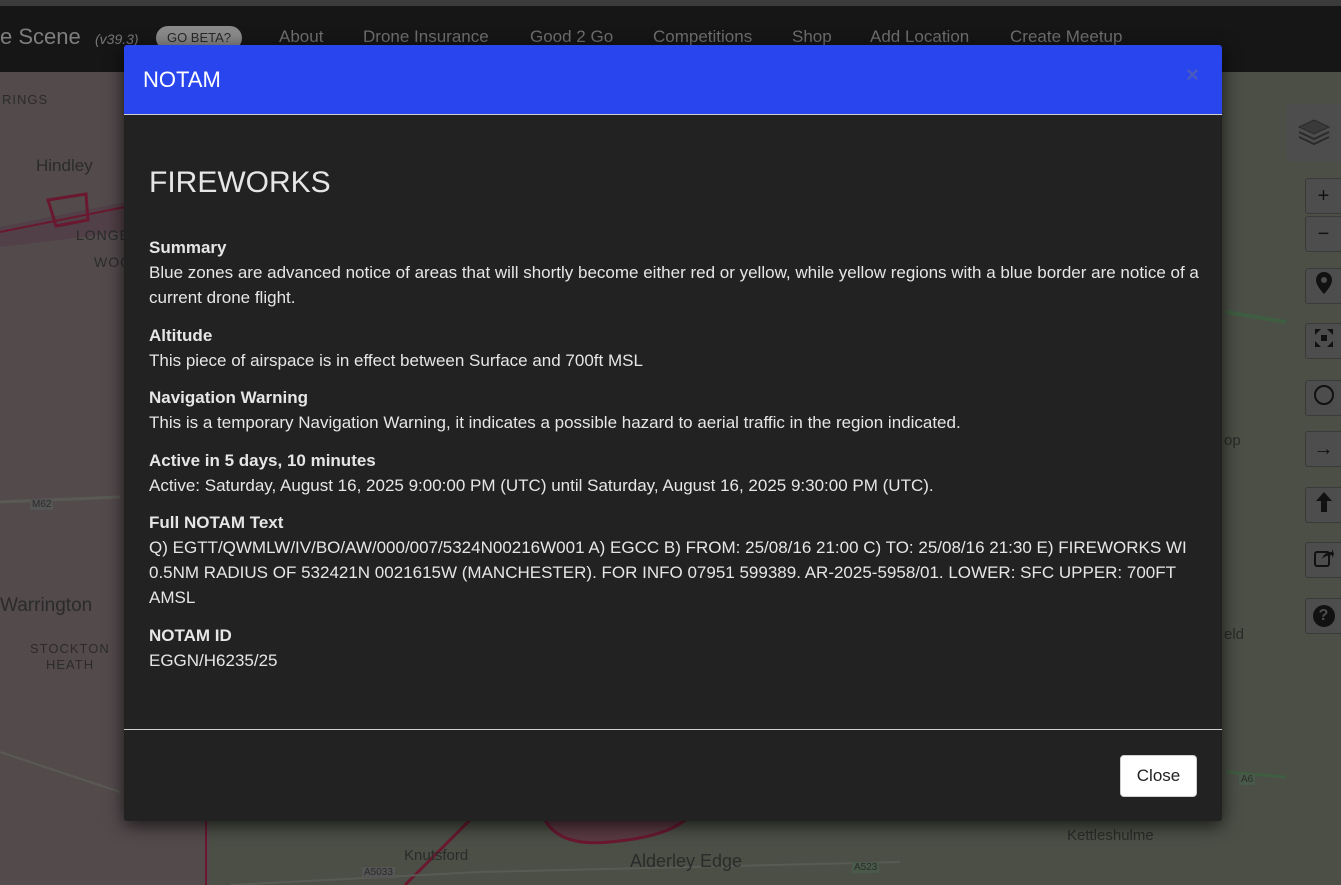  I want to click on notam-headline: FIREWORKS, so click(240, 182).